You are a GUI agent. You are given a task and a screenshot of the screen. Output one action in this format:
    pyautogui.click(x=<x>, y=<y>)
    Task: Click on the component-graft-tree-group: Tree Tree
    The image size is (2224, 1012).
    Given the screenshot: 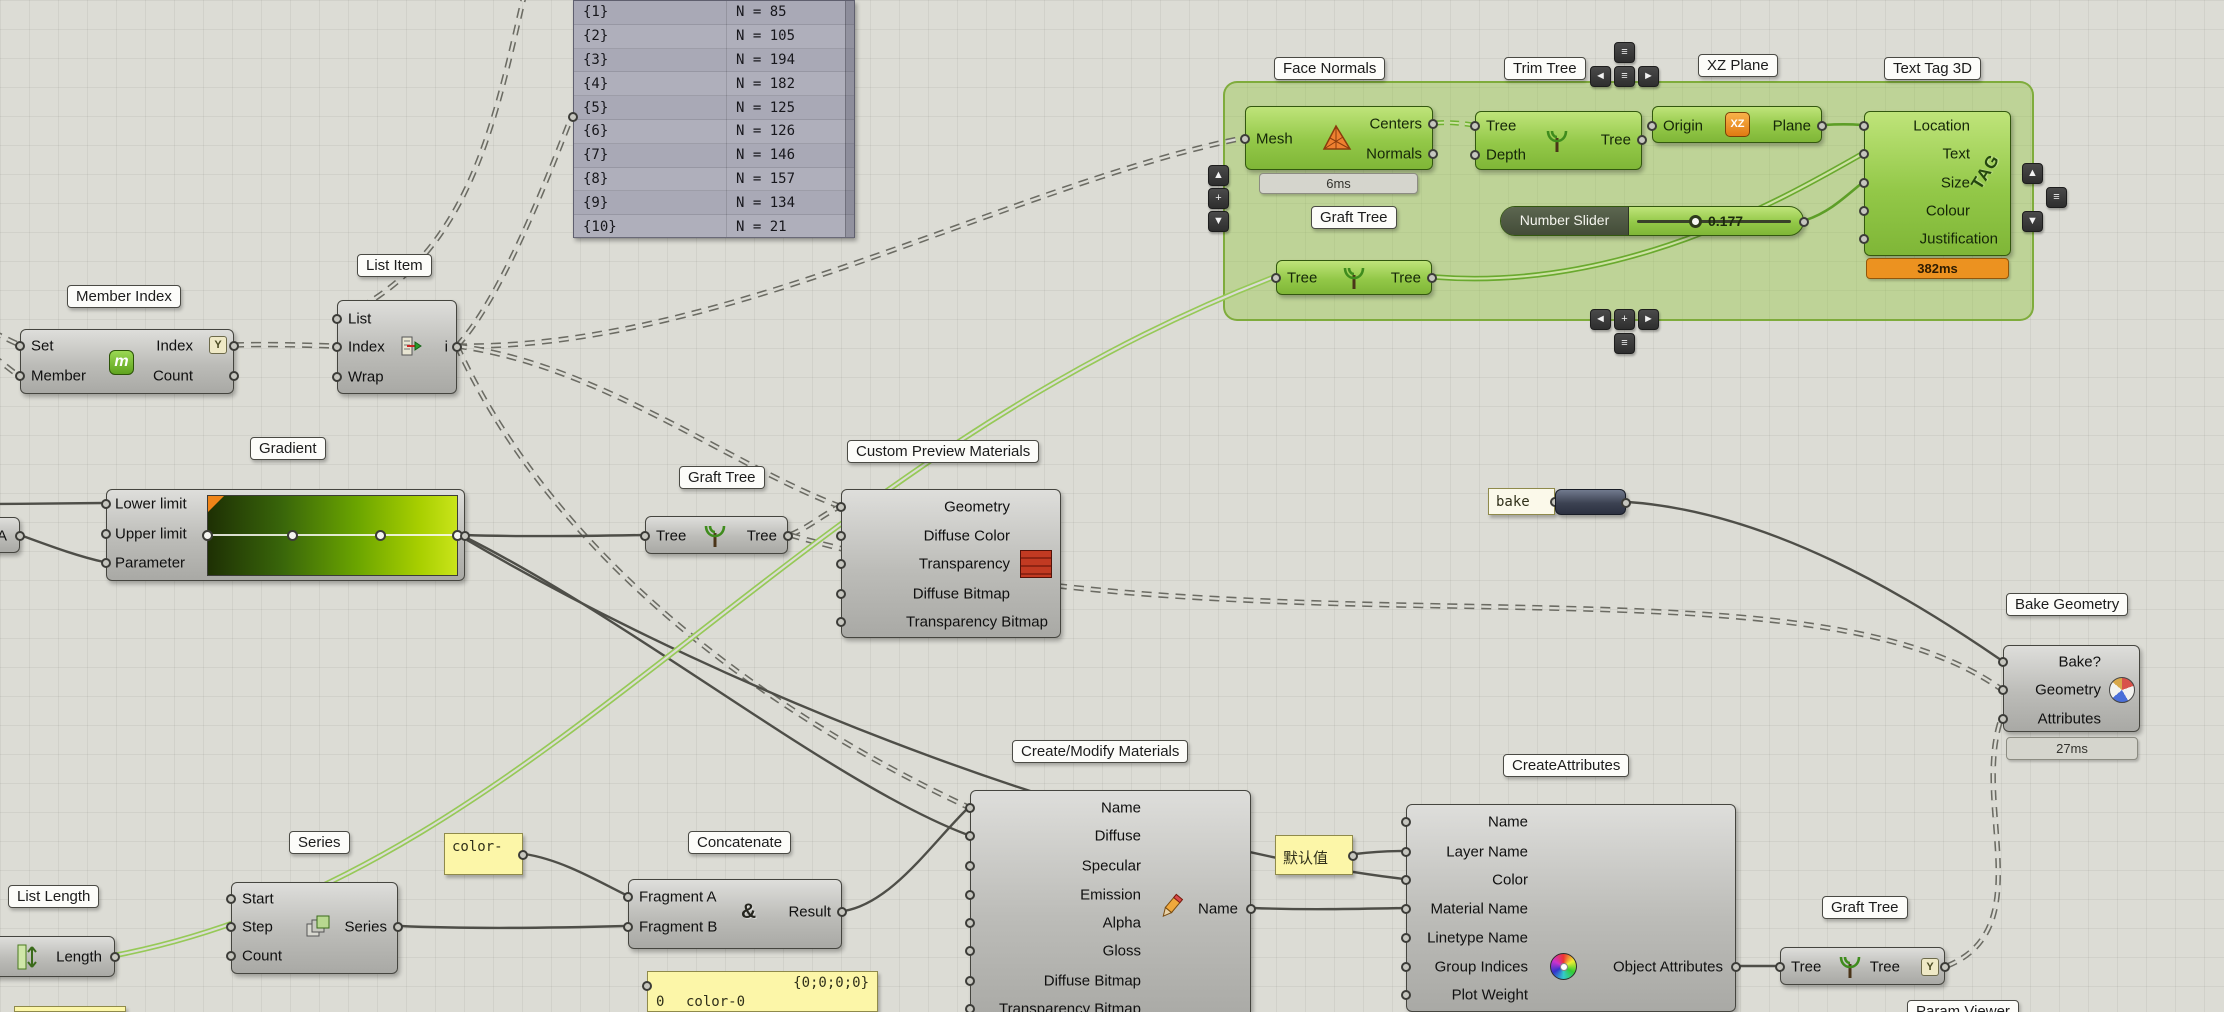 What is the action you would take?
    pyautogui.click(x=1354, y=277)
    